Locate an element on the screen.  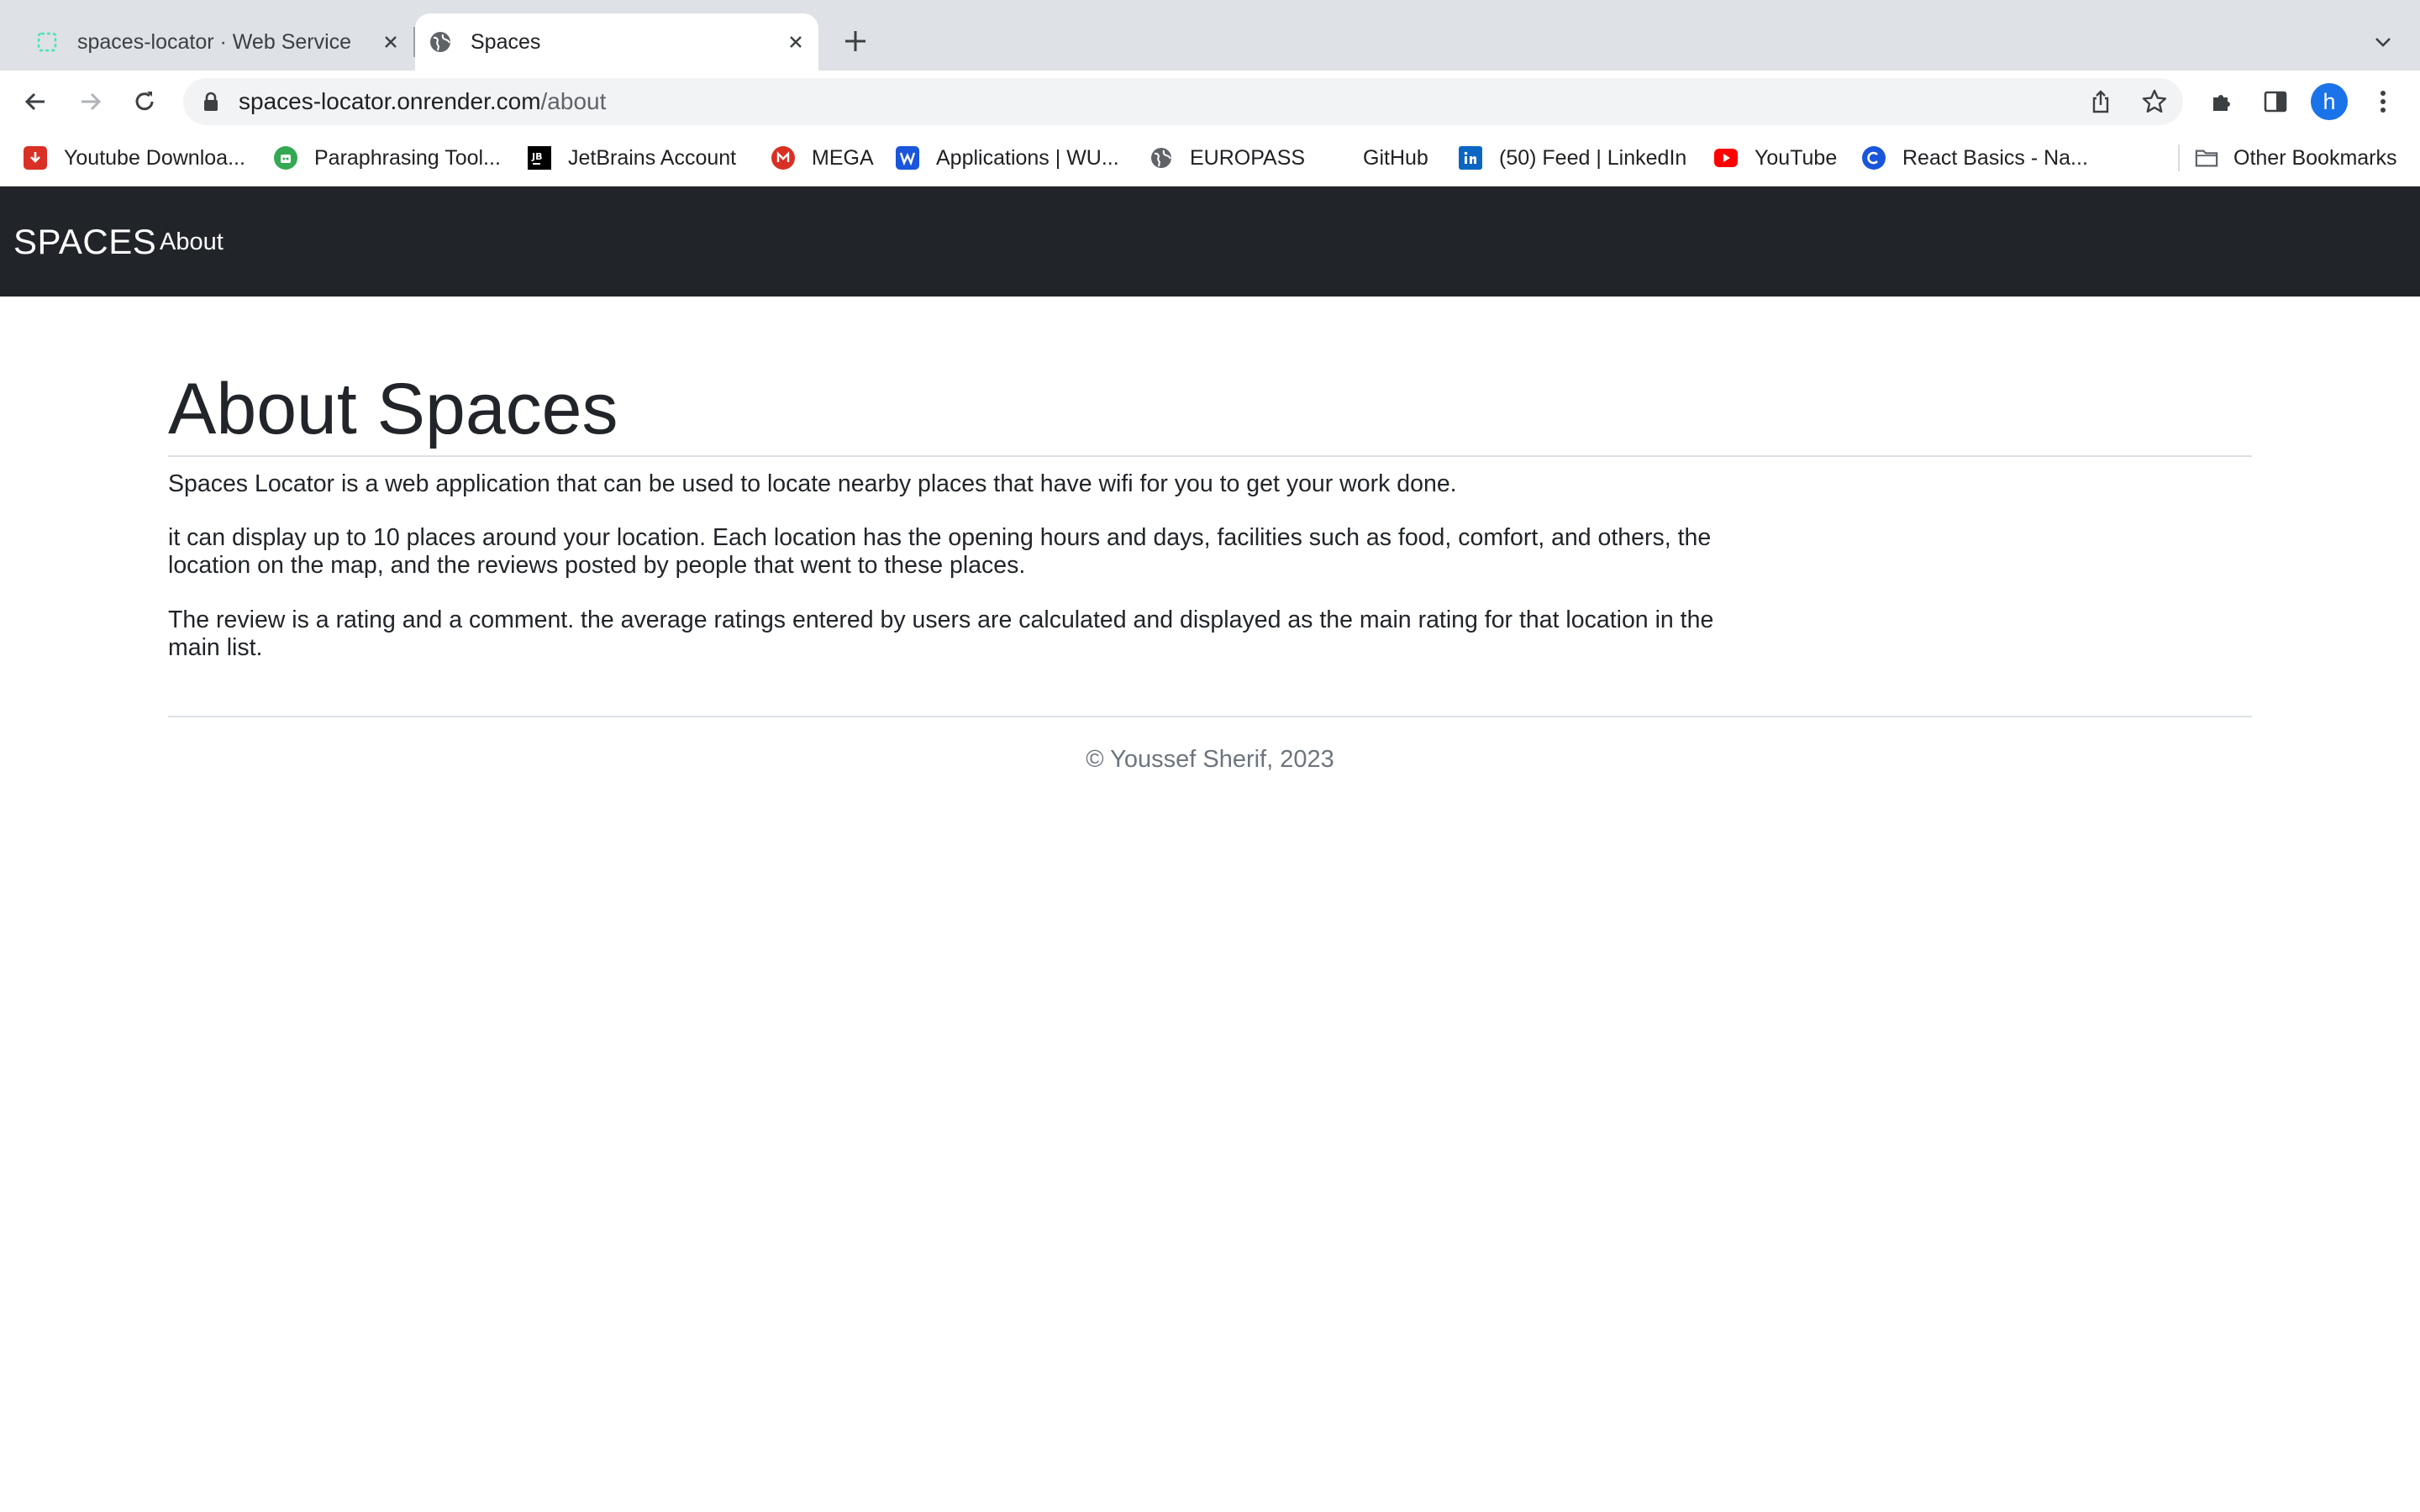
jetbrains-icon: JB is located at coordinates (539, 158).